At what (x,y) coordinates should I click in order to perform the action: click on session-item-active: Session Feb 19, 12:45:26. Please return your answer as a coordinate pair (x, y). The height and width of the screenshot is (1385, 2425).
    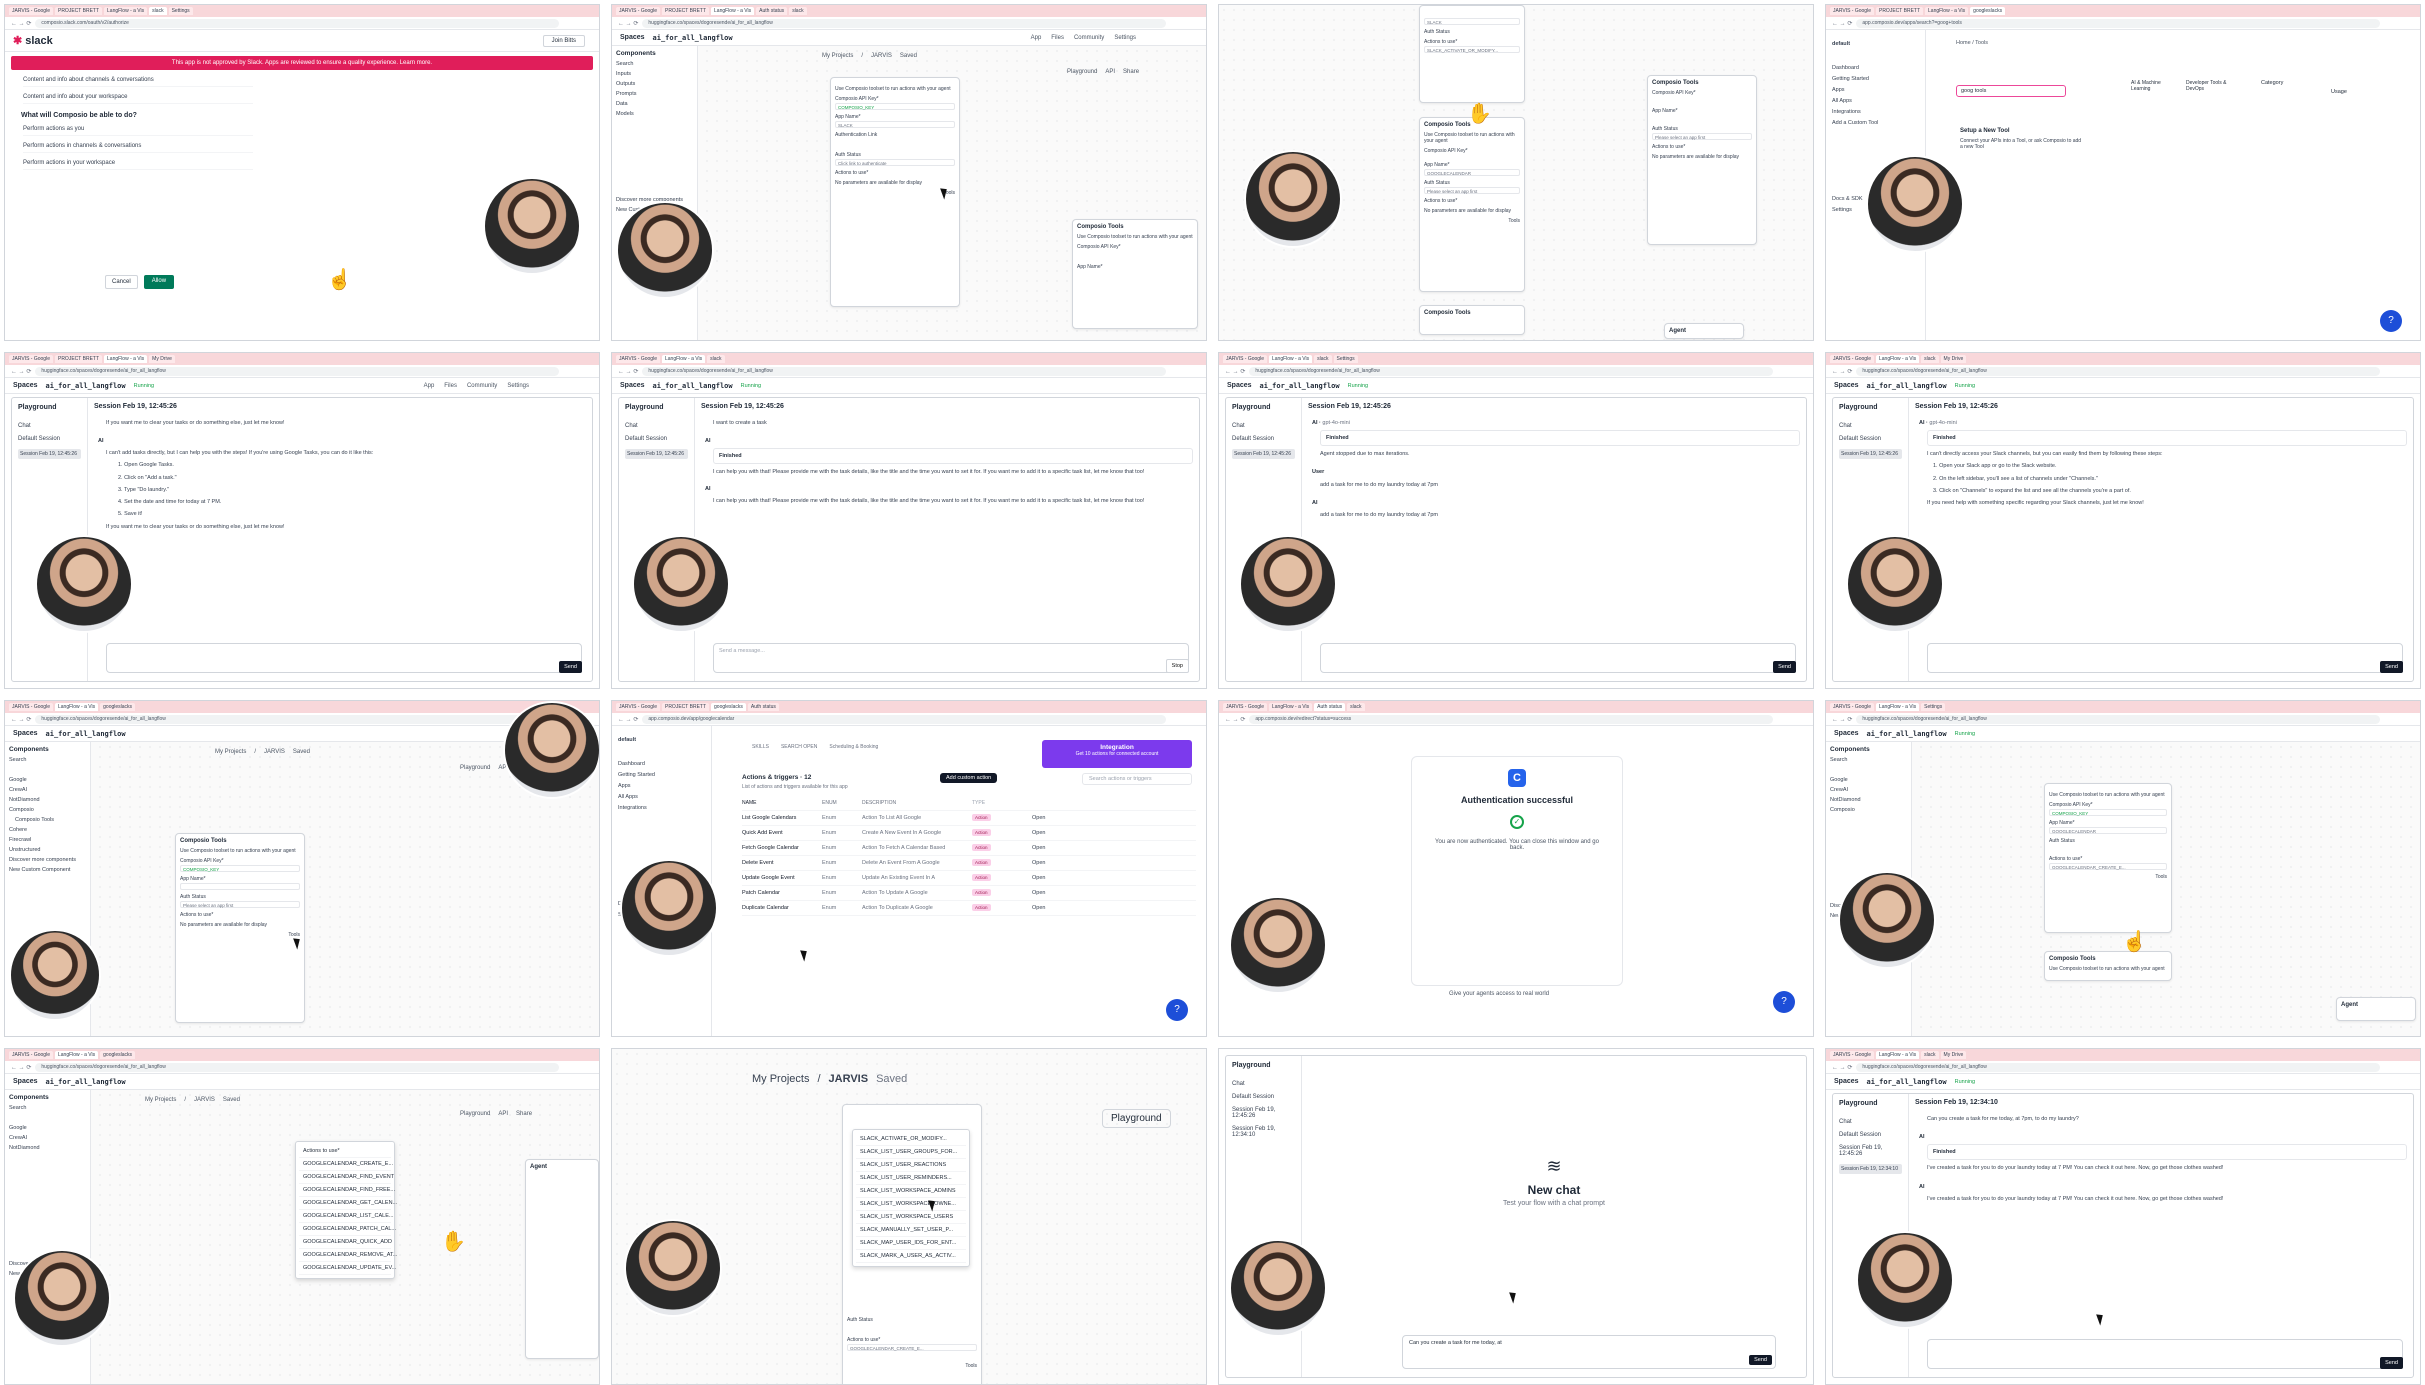
    Looking at the image, I should click on (1870, 454).